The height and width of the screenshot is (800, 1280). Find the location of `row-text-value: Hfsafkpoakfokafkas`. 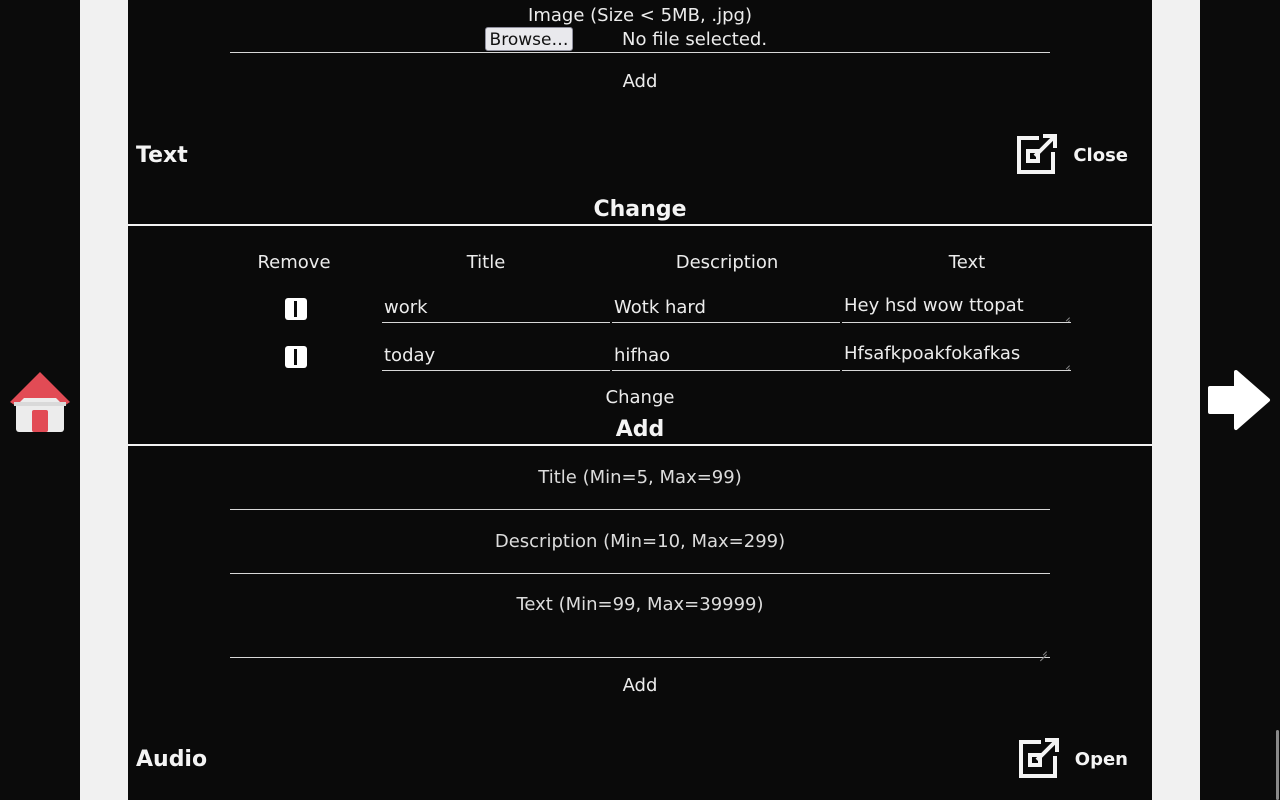

row-text-value: Hfsafkpoakfokafkas is located at coordinates (932, 353).